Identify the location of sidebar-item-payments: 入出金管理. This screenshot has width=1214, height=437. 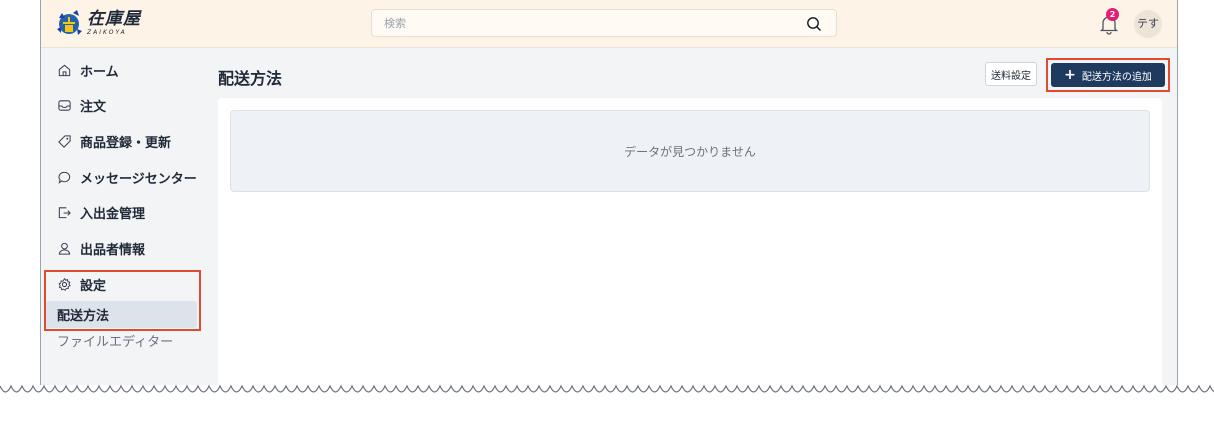
(121, 212).